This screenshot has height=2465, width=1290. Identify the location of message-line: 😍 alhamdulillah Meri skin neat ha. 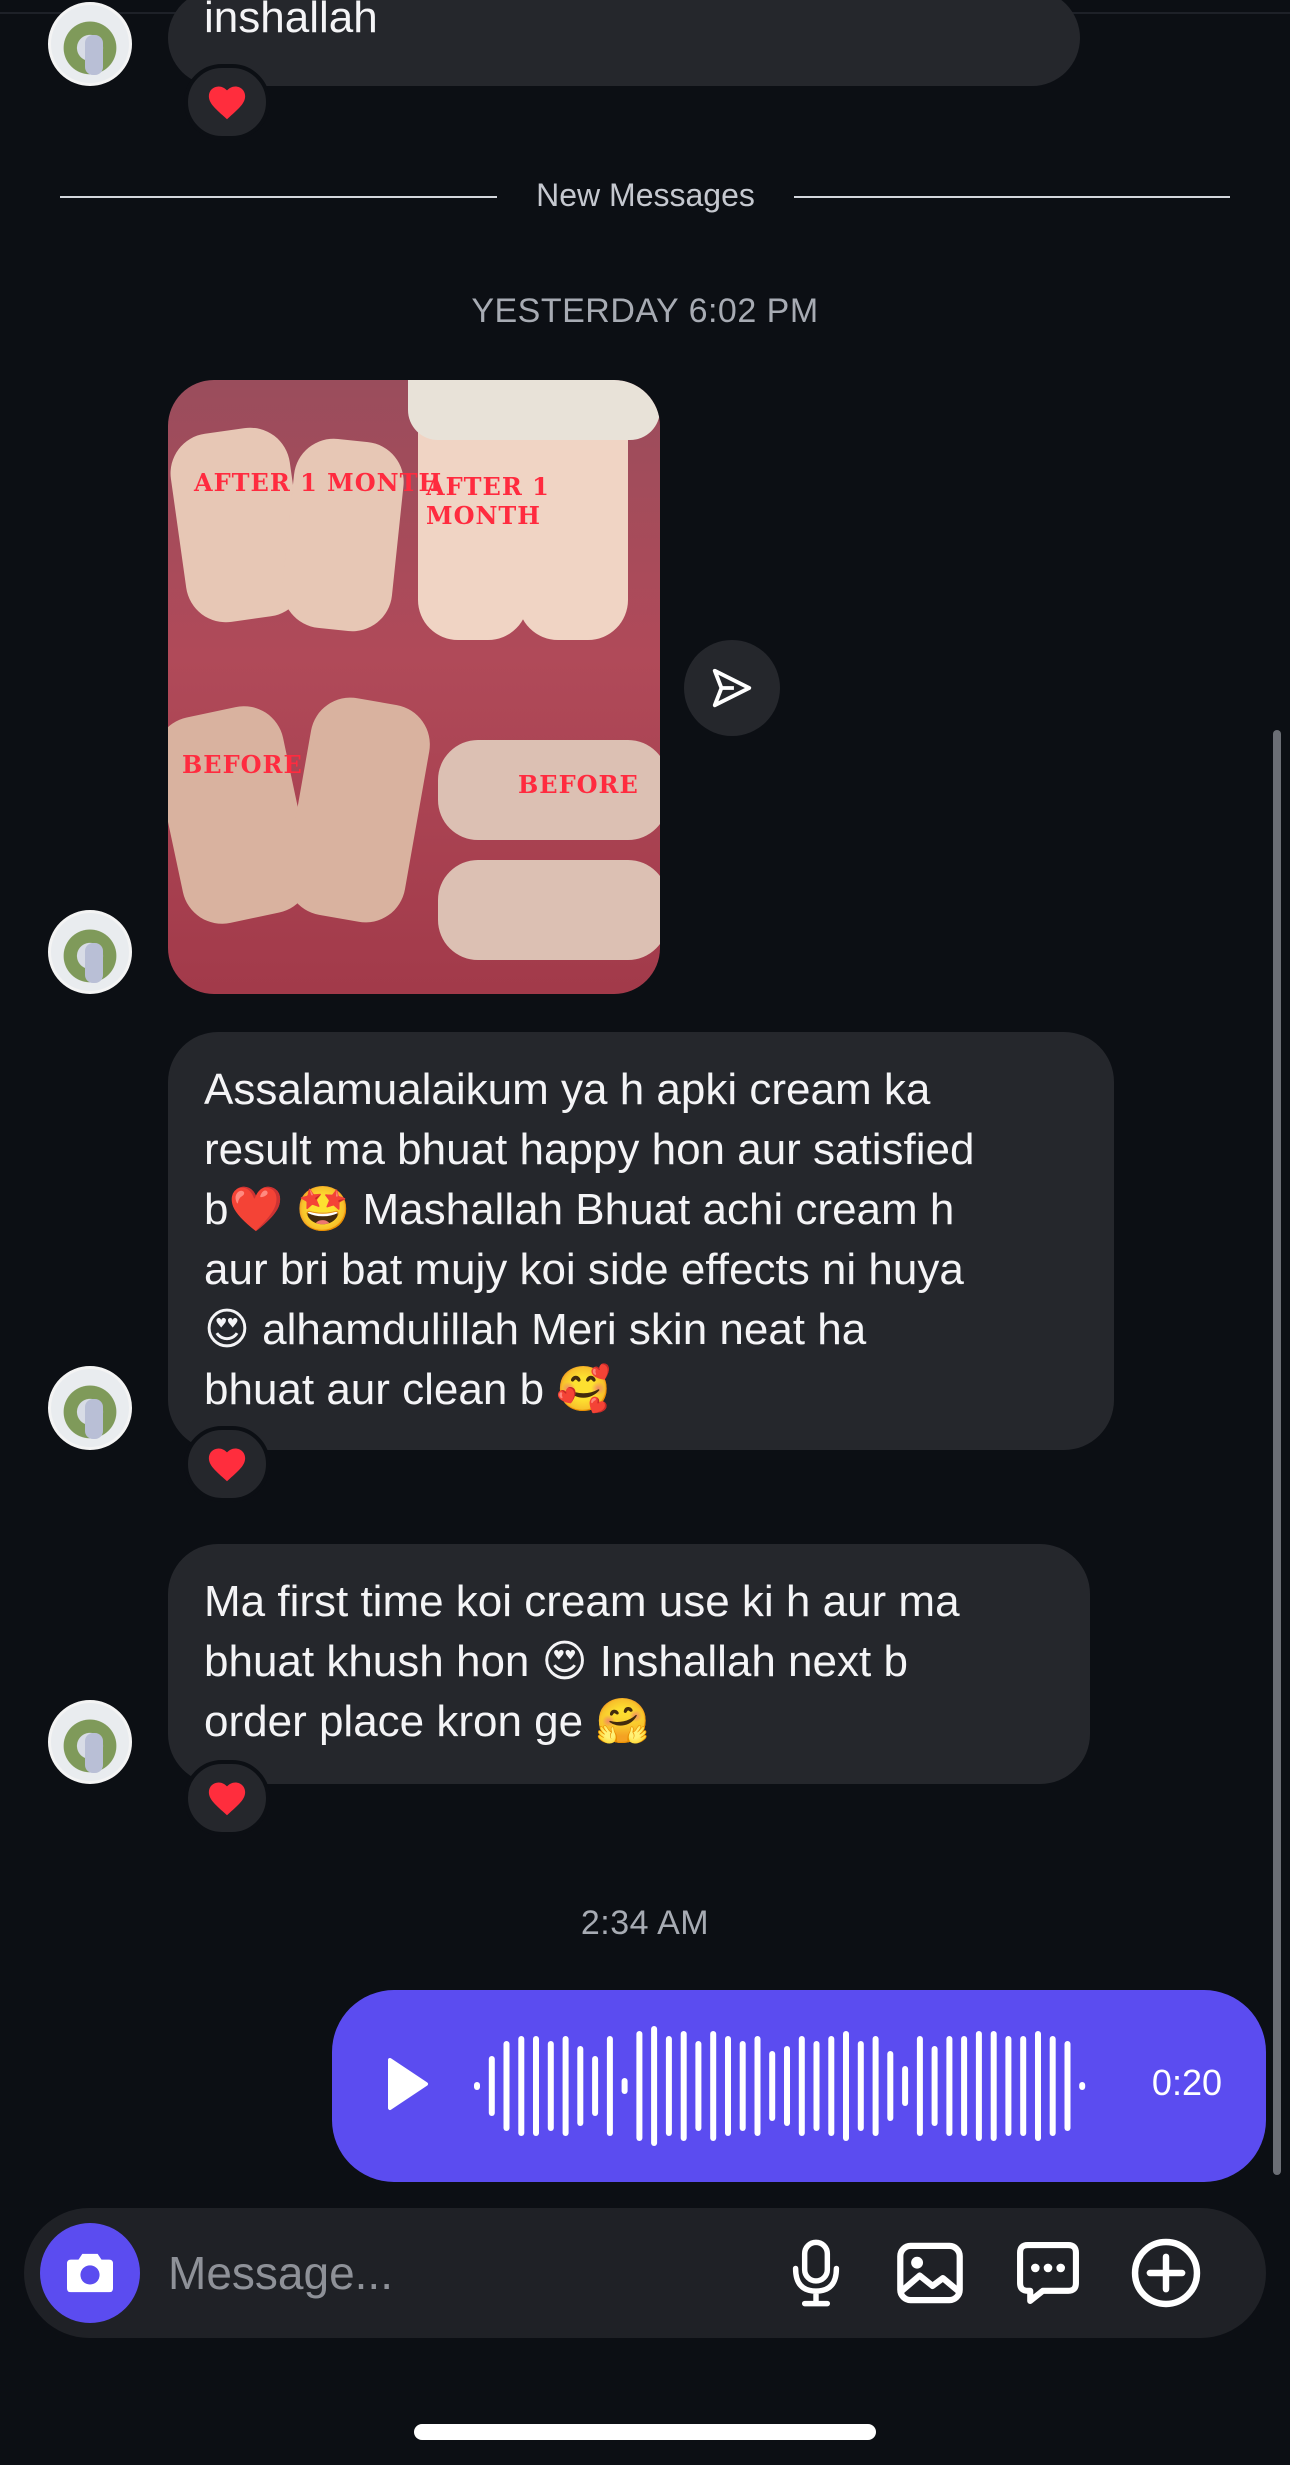
(535, 1329).